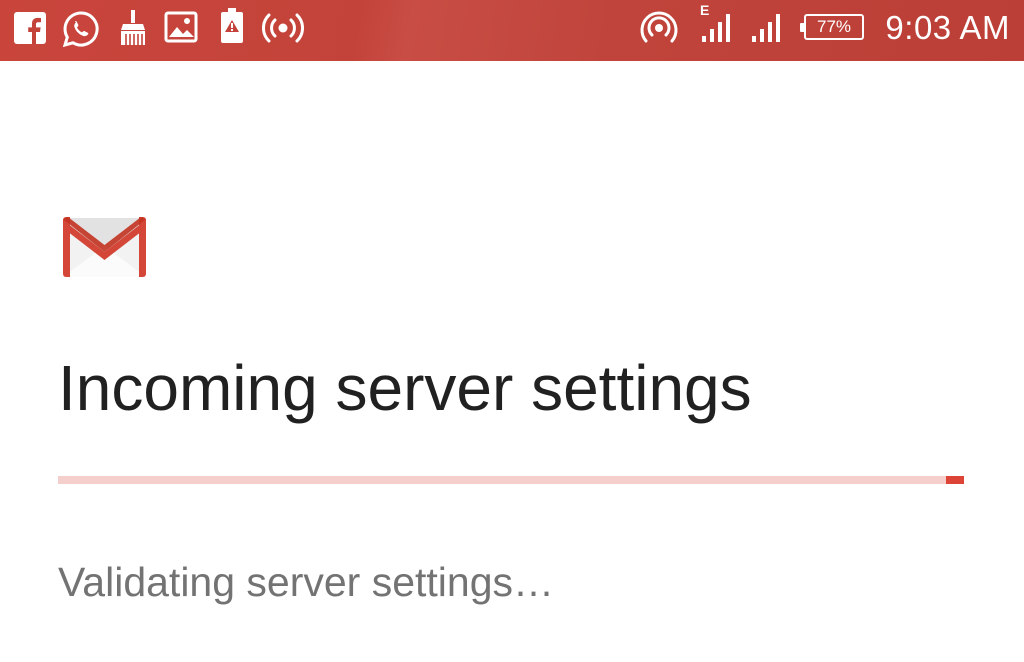 The height and width of the screenshot is (662, 1024). What do you see at coordinates (181, 29) in the screenshot?
I see `gallery-image-icon` at bounding box center [181, 29].